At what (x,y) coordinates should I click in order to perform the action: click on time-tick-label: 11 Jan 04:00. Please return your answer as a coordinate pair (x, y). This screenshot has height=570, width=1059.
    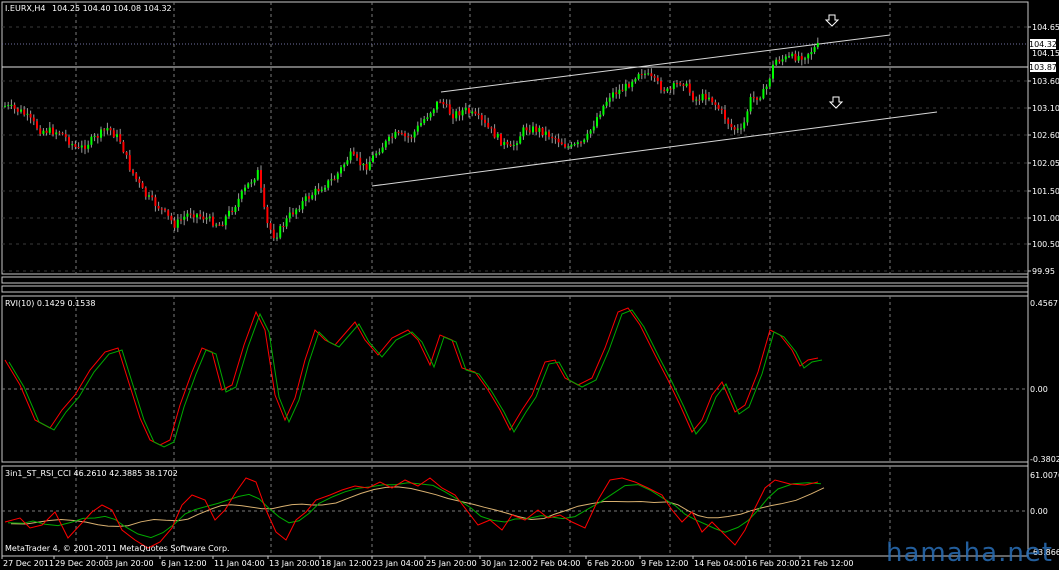
    Looking at the image, I should click on (239, 563).